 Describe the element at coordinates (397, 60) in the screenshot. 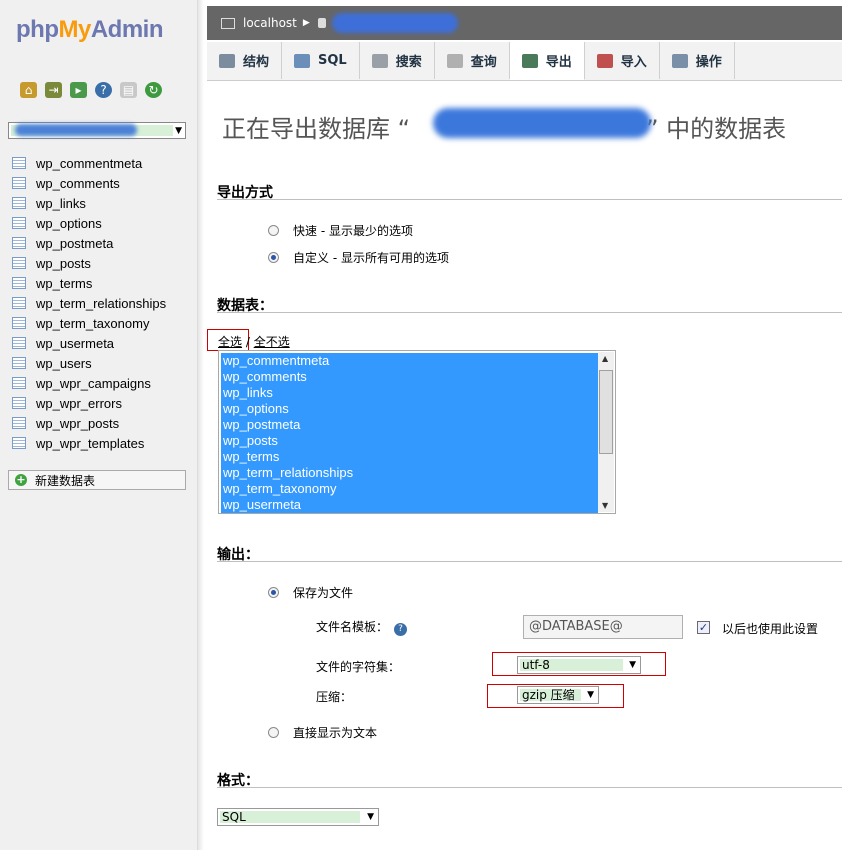

I see `tab-3: 搜索` at that location.